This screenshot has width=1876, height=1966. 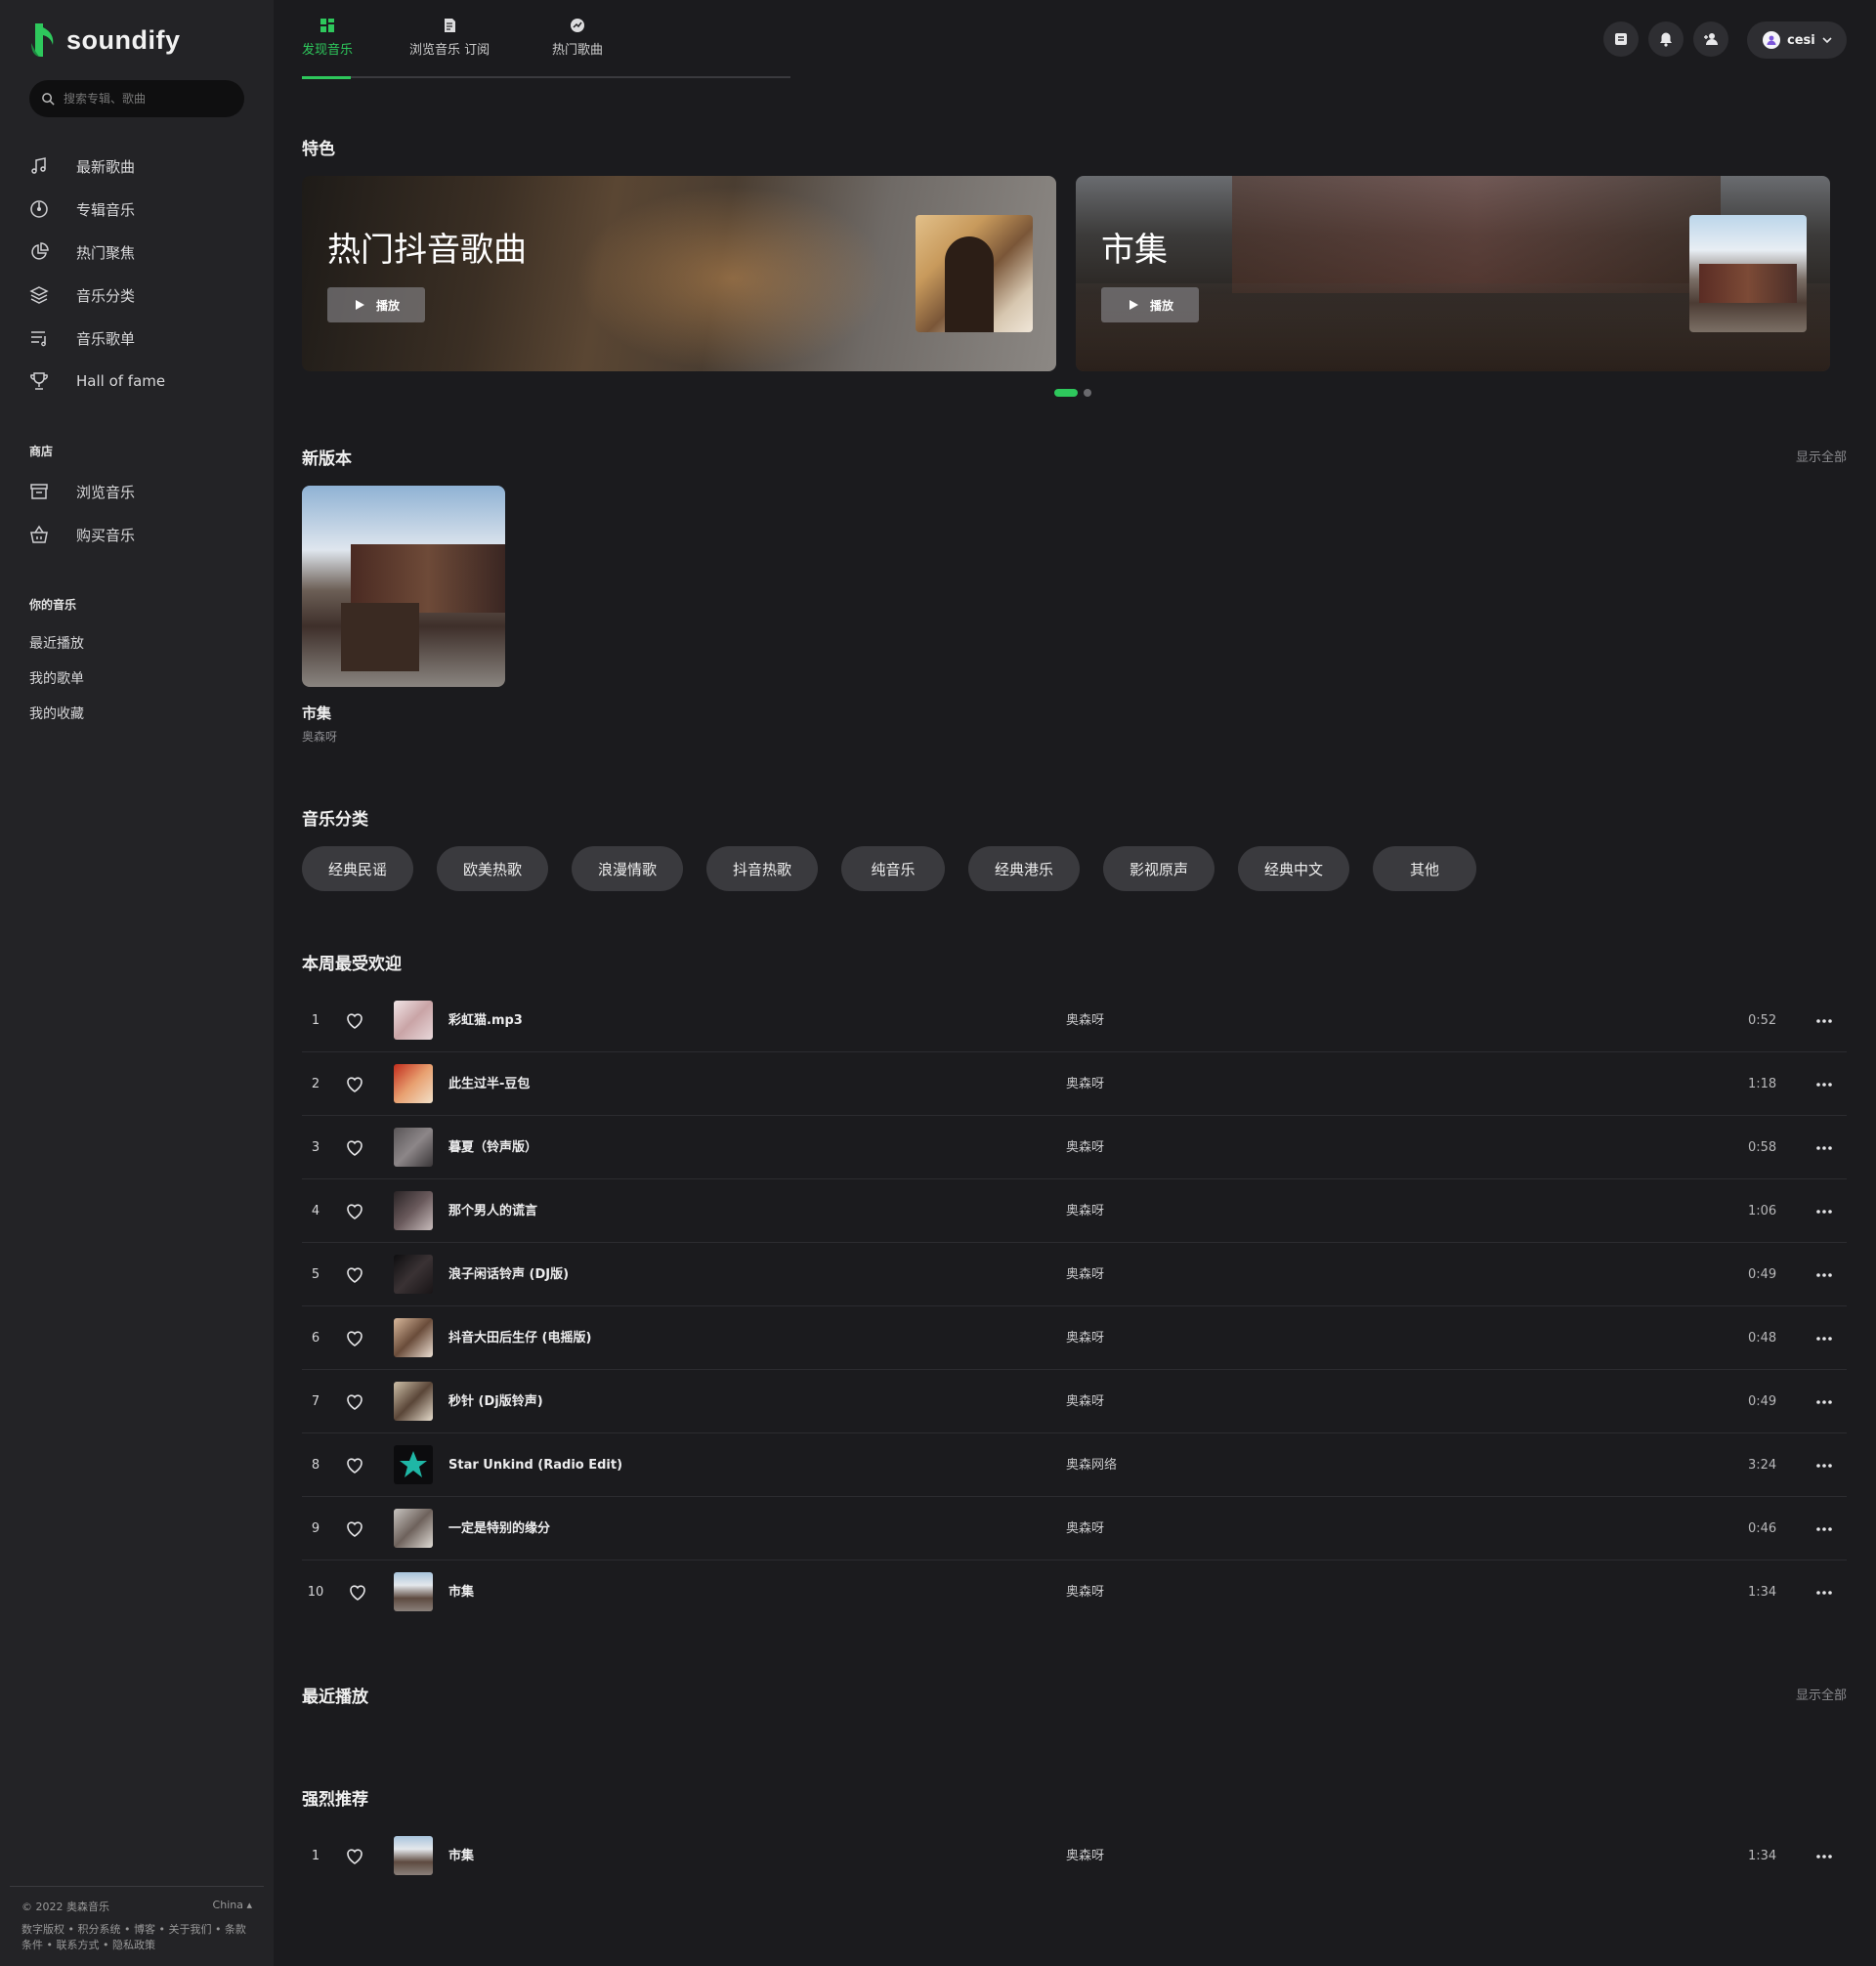 I want to click on track-row: 3 暮夏（铃声版） 奥森呀 0:58, so click(x=1074, y=1147).